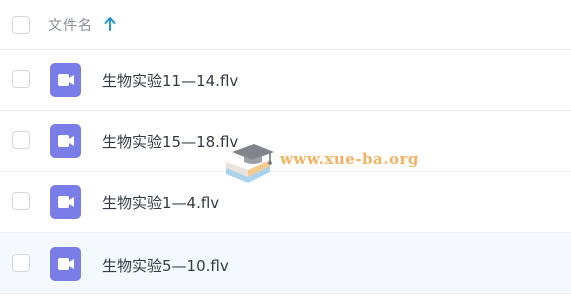  What do you see at coordinates (170, 141) in the screenshot?
I see `file-name: 生物实验15—18.flv` at bounding box center [170, 141].